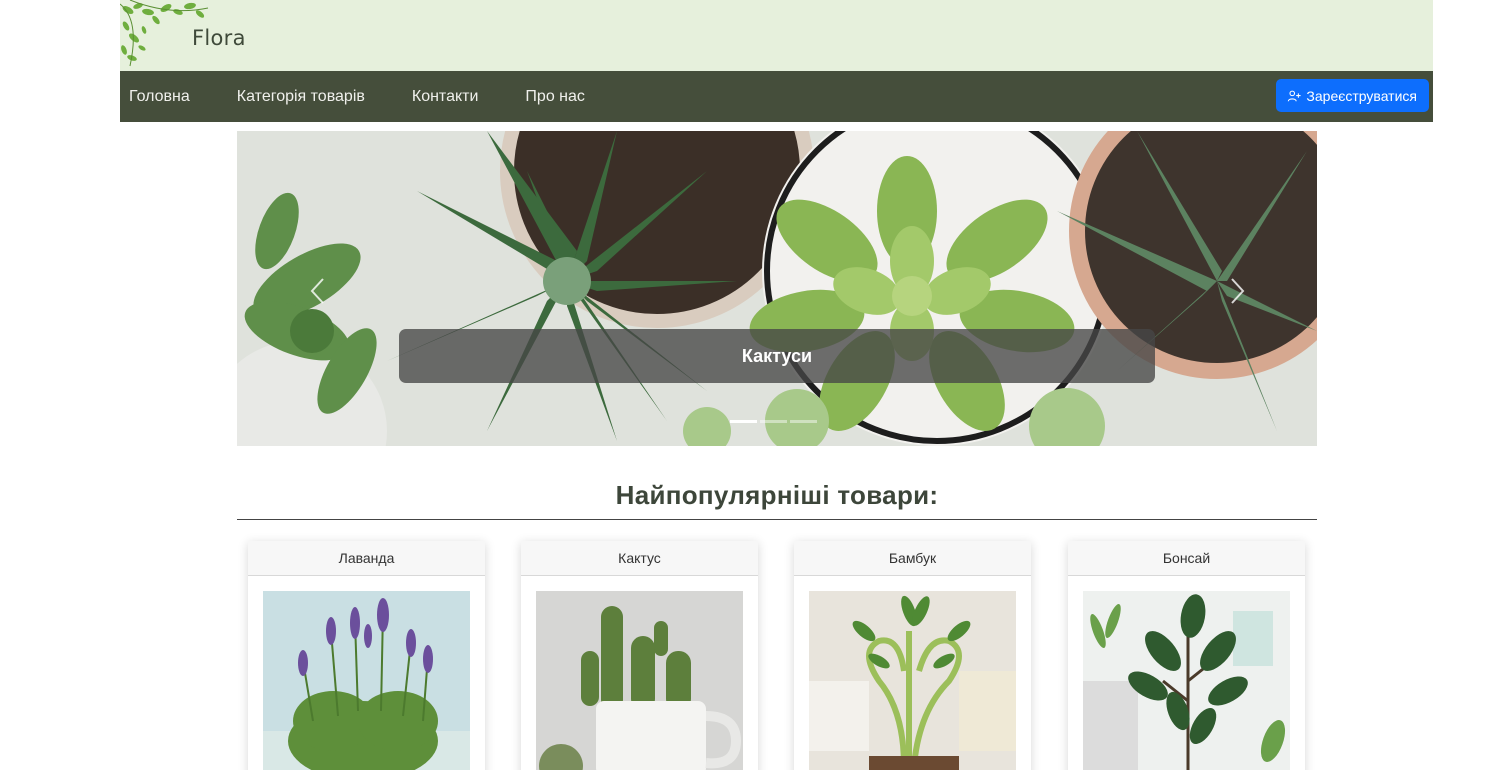 The width and height of the screenshot is (1511, 770). Describe the element at coordinates (639, 558) in the screenshot. I see `product-card-title: Кактус` at that location.